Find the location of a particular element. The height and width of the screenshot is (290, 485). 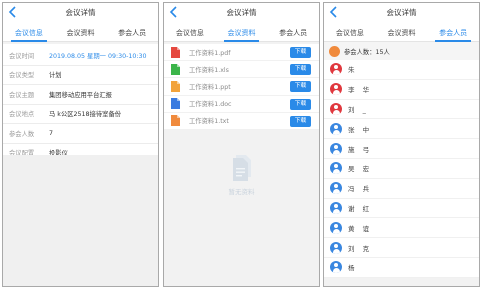

empty-state-text: 暂无资料 is located at coordinates (241, 192).